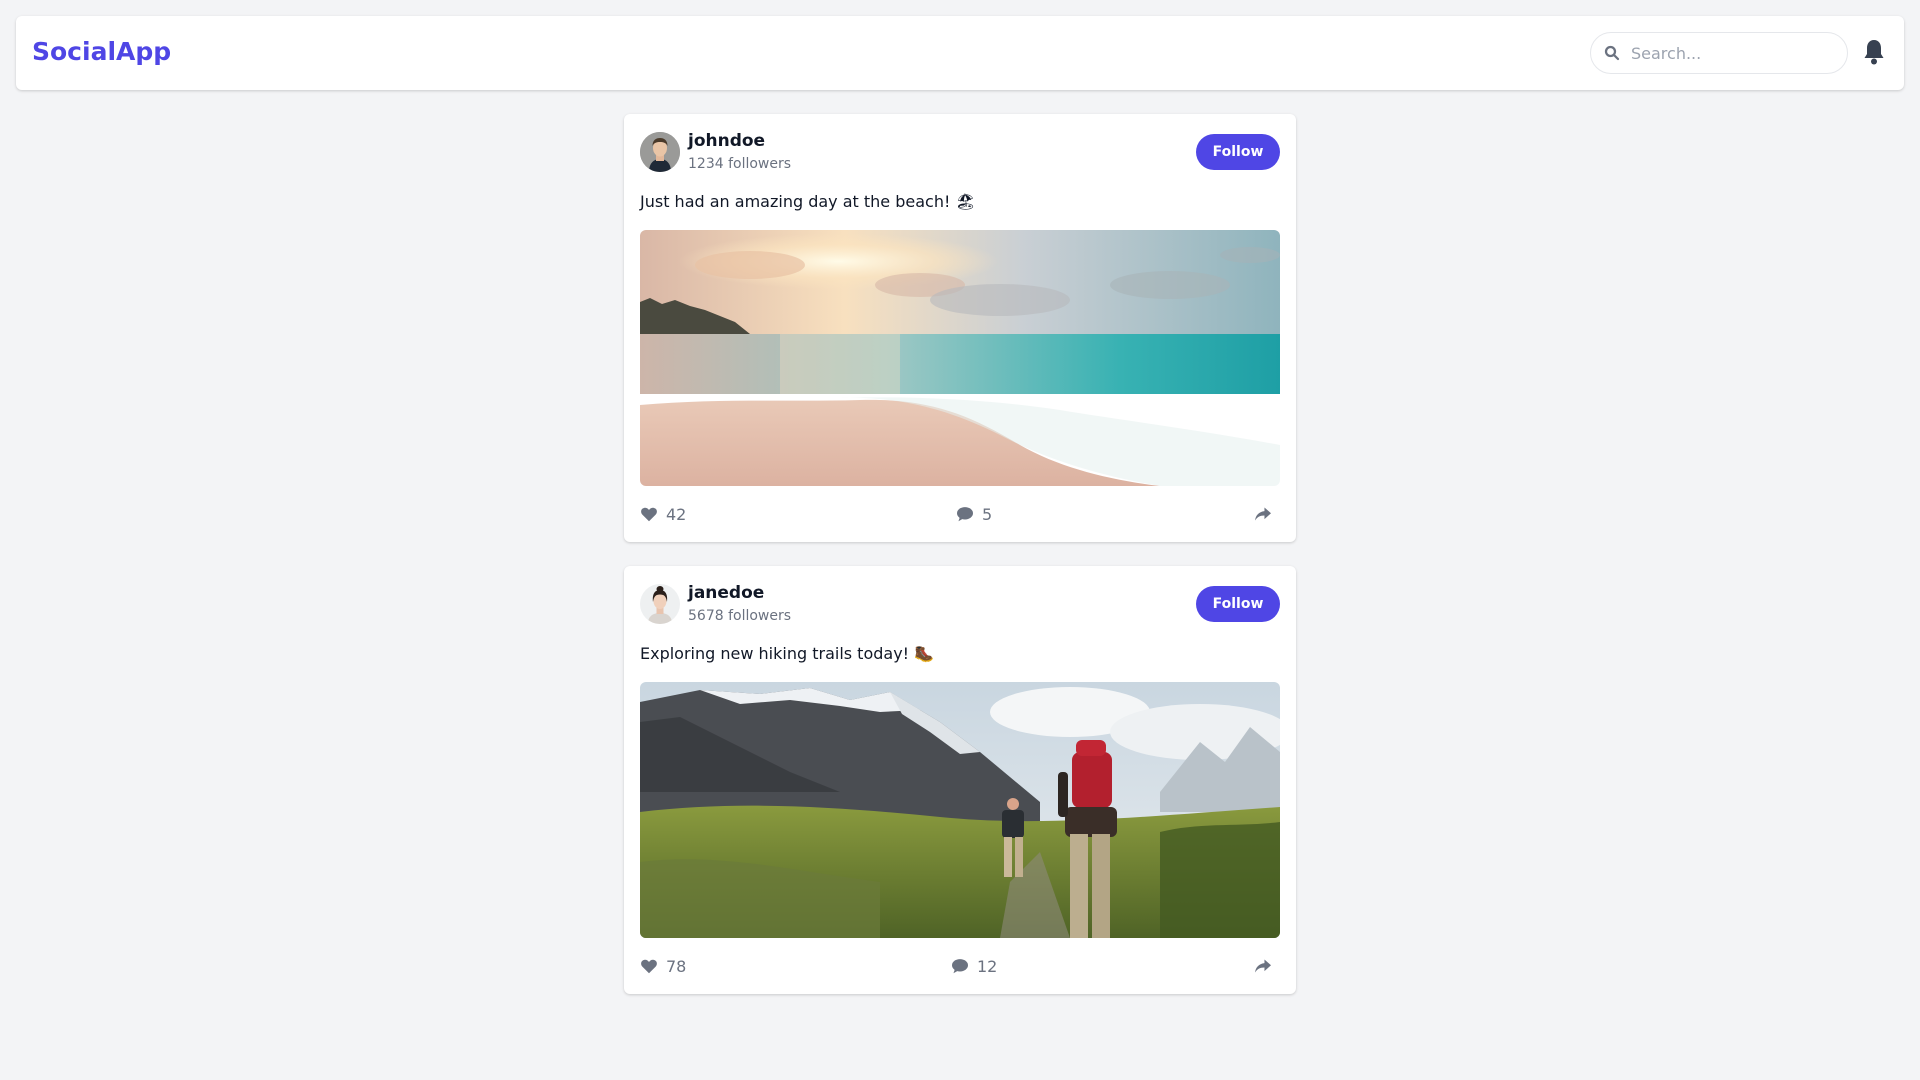 The image size is (1920, 1080). I want to click on mountain-hiking-photo, so click(960, 810).